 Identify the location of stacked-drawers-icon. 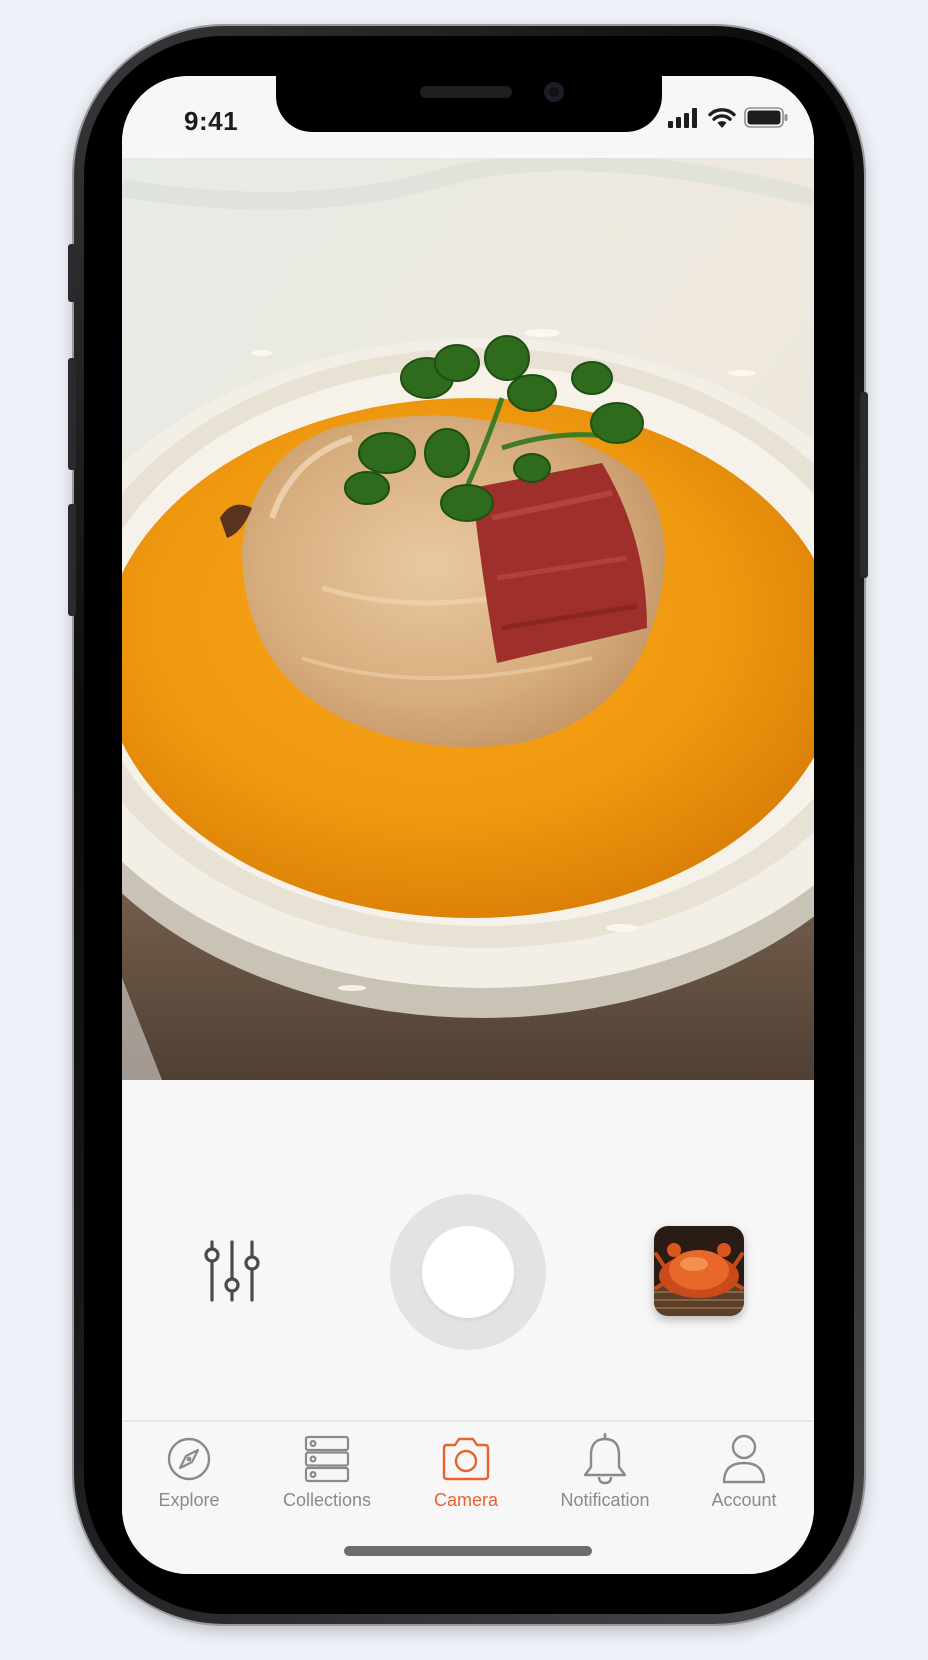
(327, 1459).